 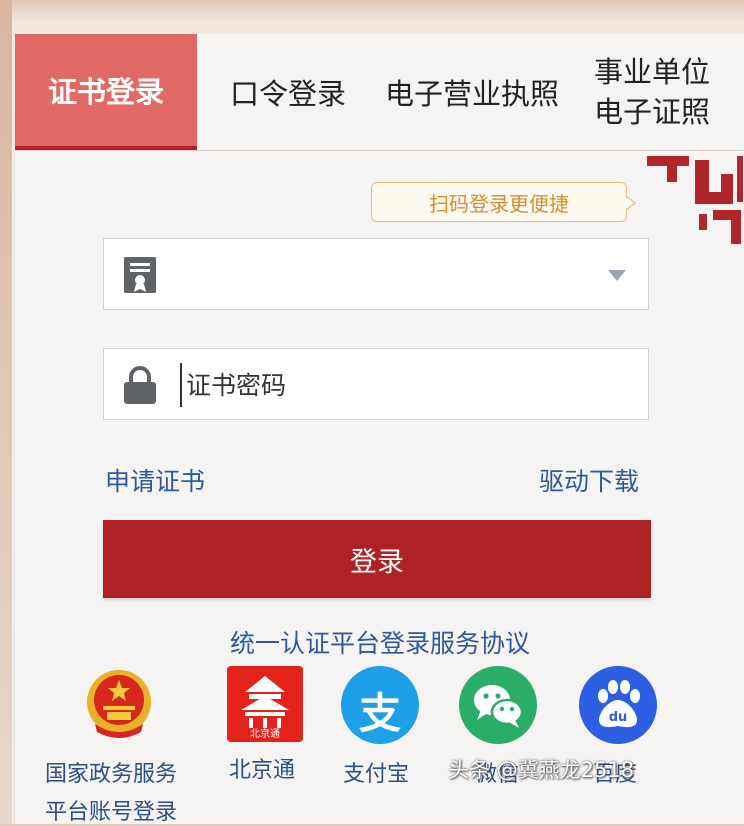 I want to click on baidu-paw-icon, so click(x=619, y=704).